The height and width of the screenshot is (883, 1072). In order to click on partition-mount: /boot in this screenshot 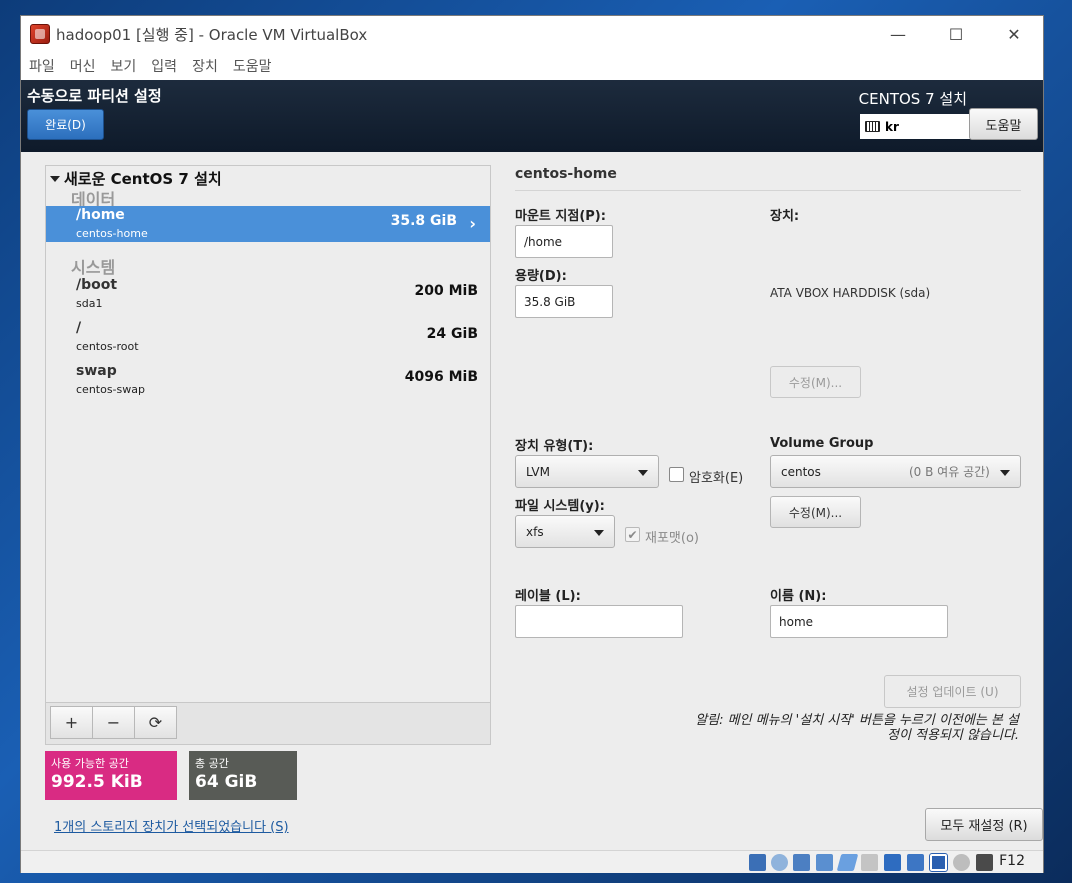, I will do `click(97, 285)`.